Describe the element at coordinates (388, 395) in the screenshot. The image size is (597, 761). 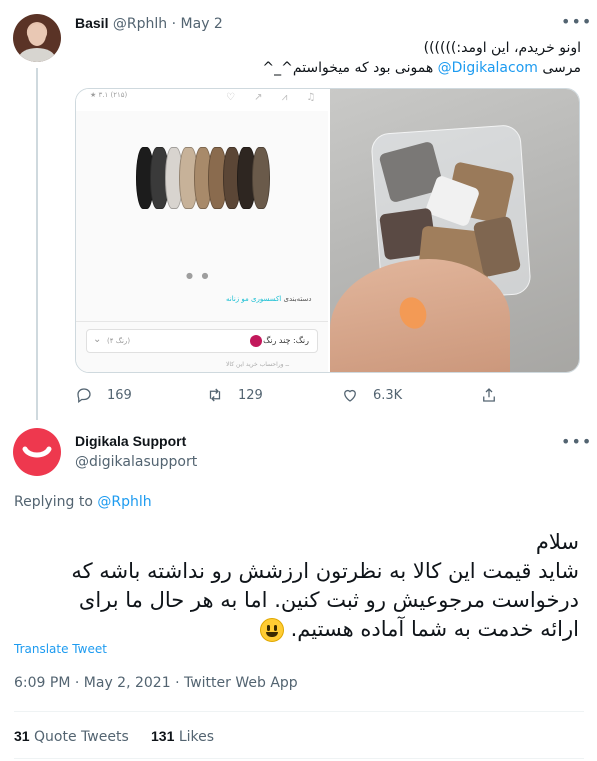
I see `like-count: 6.3K` at that location.